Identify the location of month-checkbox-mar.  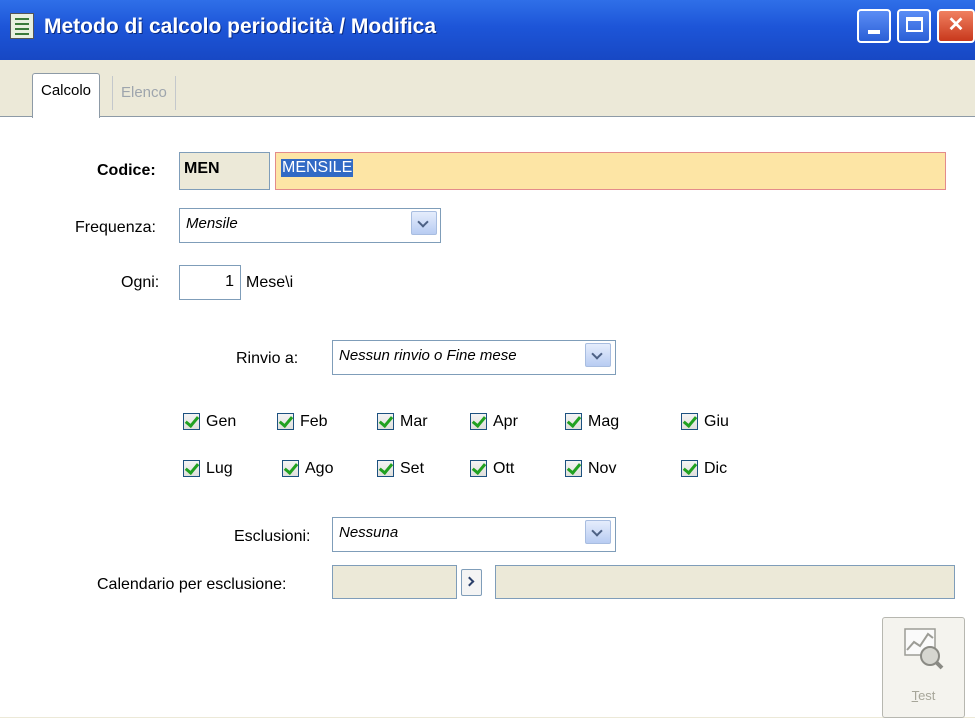
(385, 421).